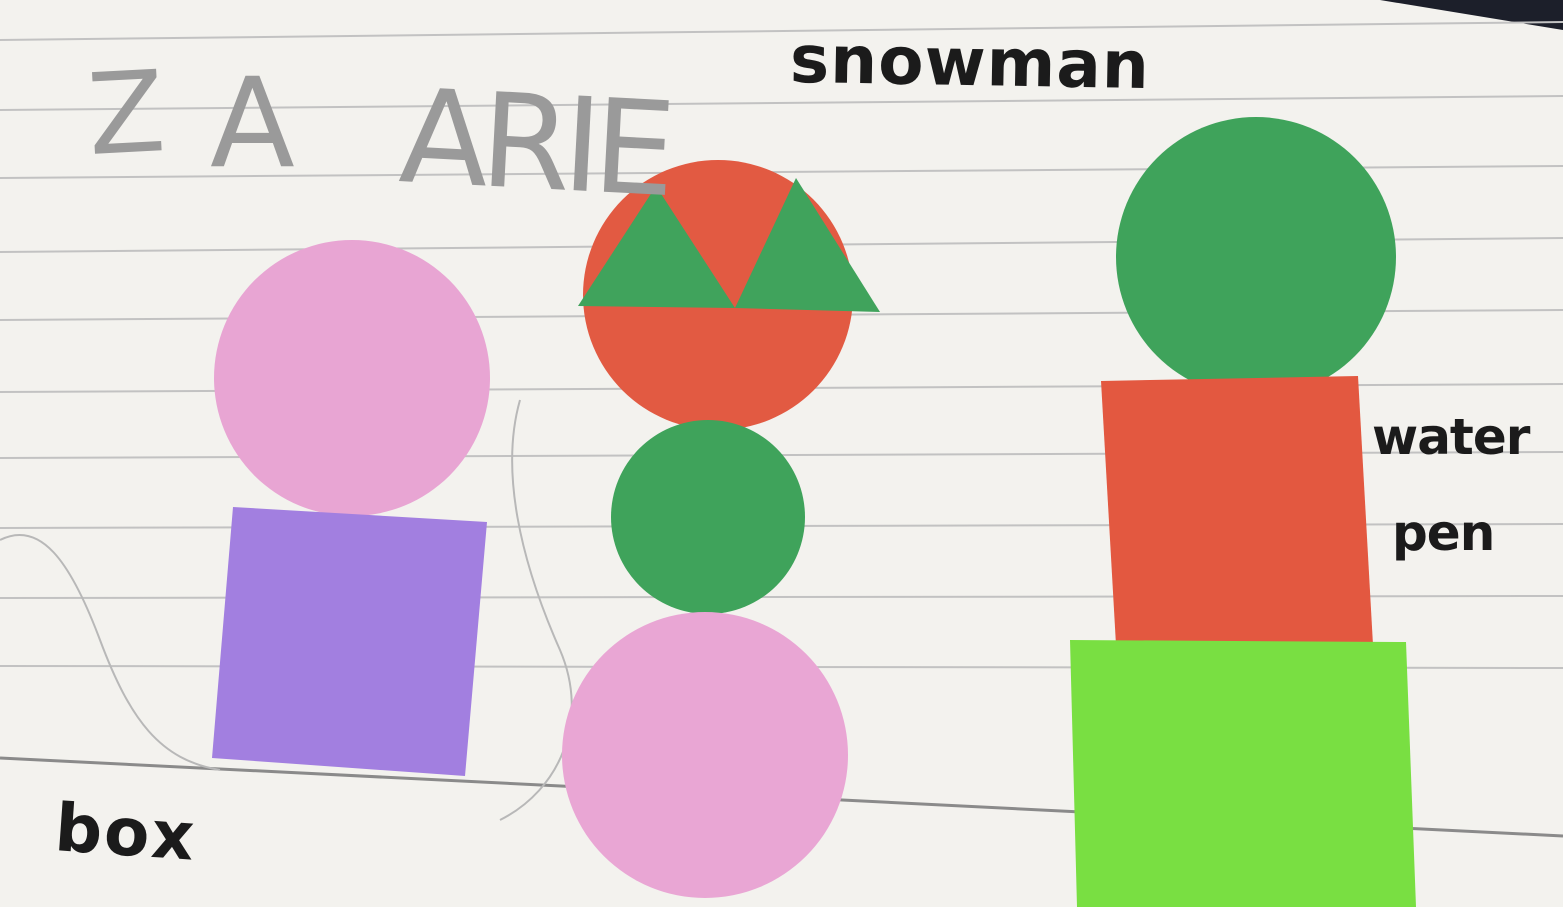 Image resolution: width=1563 pixels, height=907 pixels. Describe the element at coordinates (534, 143) in the screenshot. I see `pencil-word-arie: ARIE` at that location.